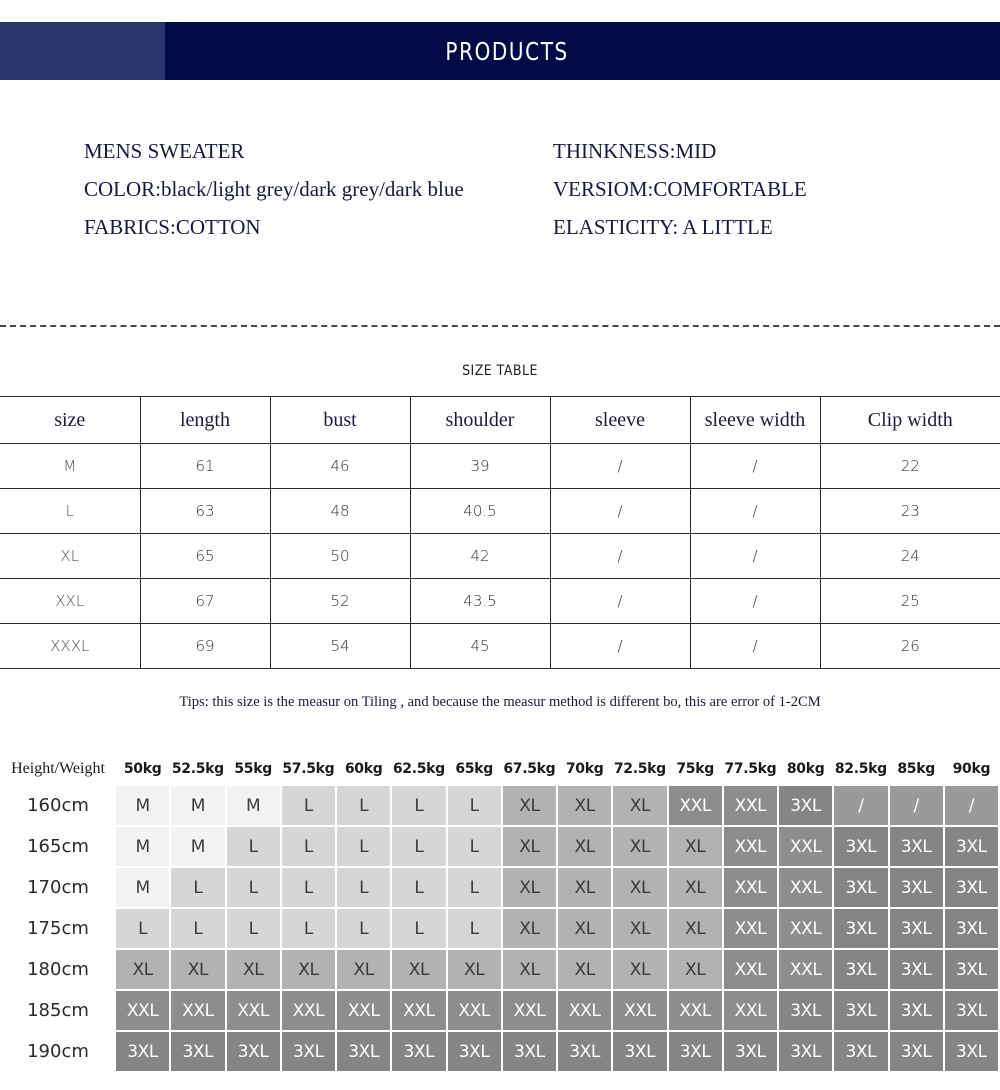  I want to click on size-table-col-header: sleeve width, so click(755, 420).